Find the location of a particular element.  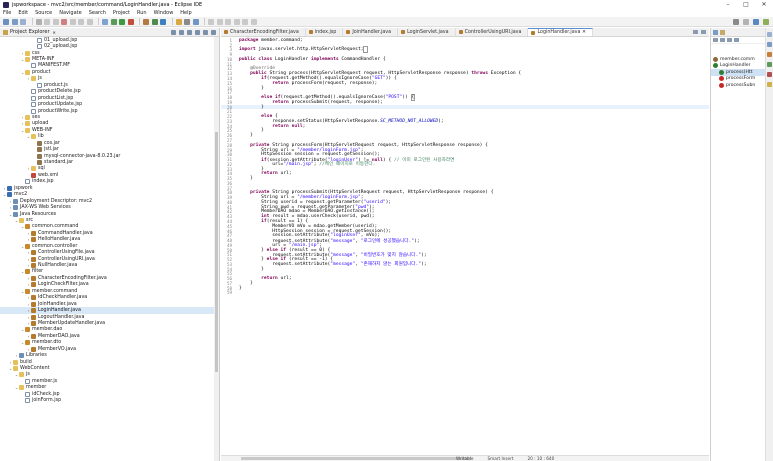

maximize-button: □ is located at coordinates (746, 4).